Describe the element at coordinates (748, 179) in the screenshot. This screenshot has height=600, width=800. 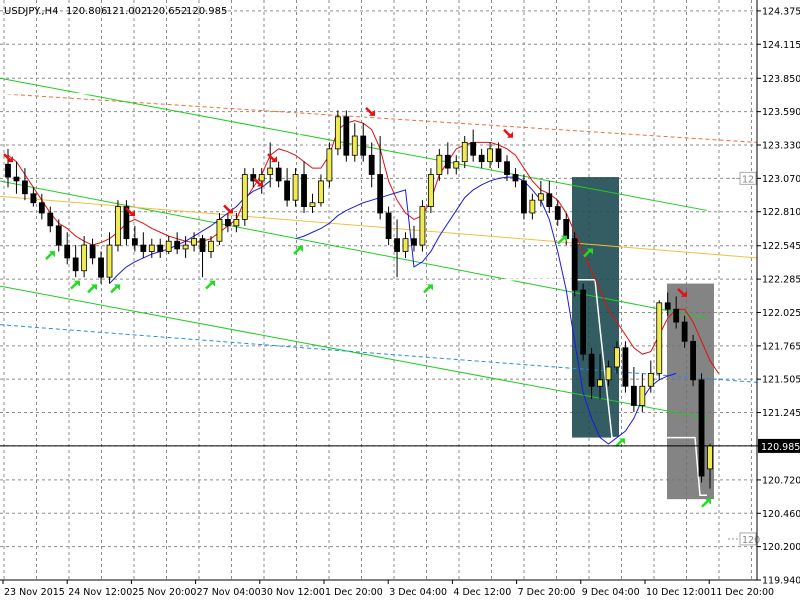
I see `price-marker-label: 12` at that location.